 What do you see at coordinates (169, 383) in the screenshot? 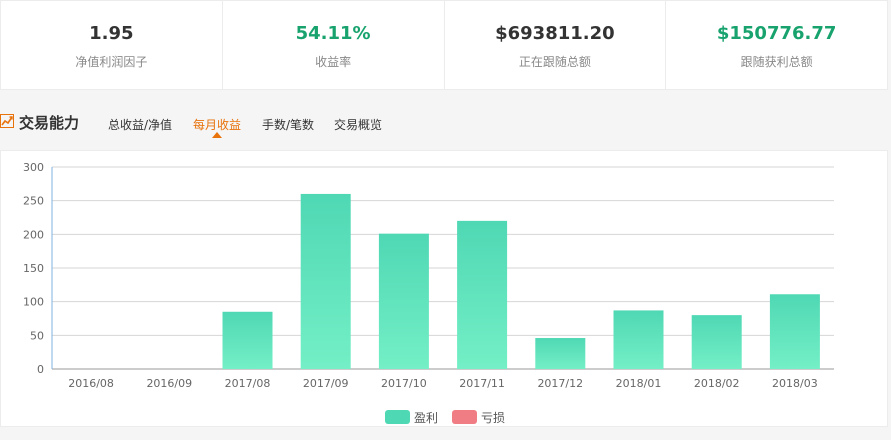
I see `x-tick-label: 2016/09` at bounding box center [169, 383].